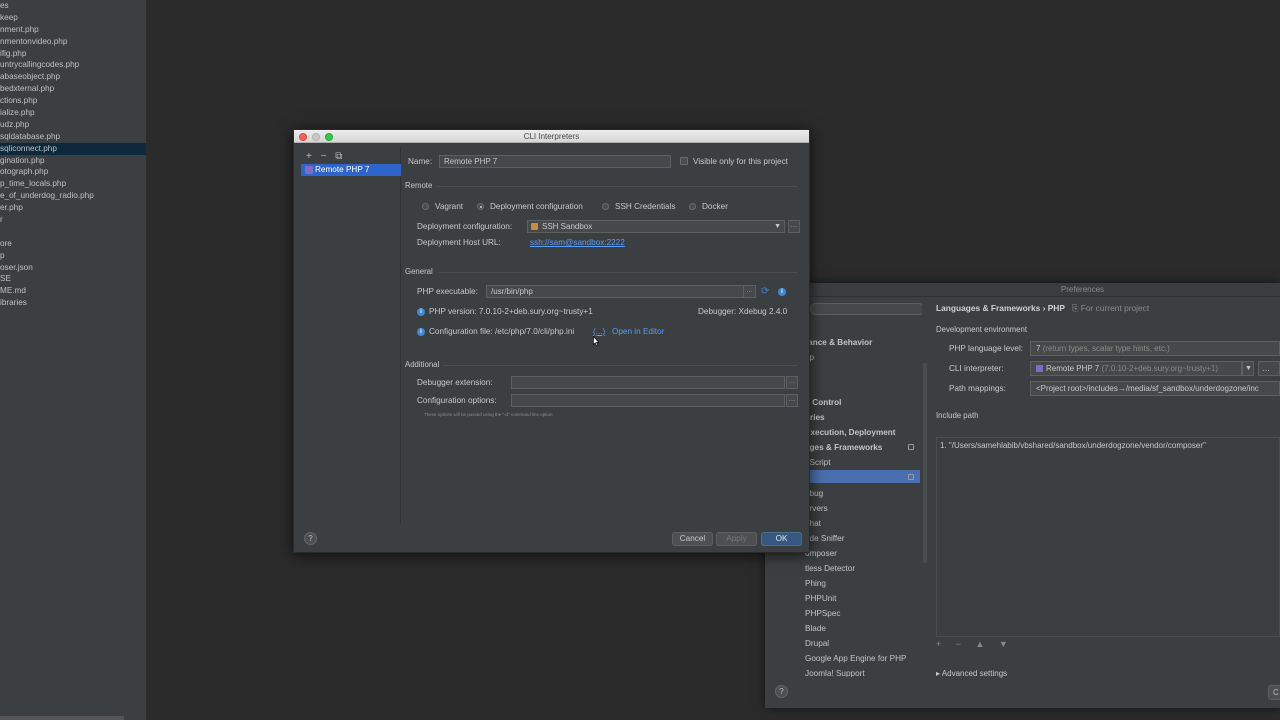 Image resolution: width=1280 pixels, height=720 pixels. I want to click on interpreter-list-toolbar: + − ⧉, so click(327, 156).